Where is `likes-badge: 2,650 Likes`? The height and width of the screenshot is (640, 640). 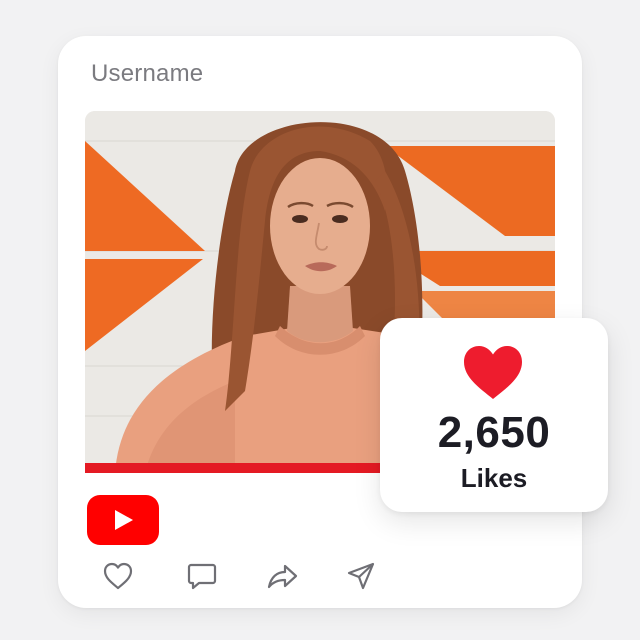 likes-badge: 2,650 Likes is located at coordinates (494, 415).